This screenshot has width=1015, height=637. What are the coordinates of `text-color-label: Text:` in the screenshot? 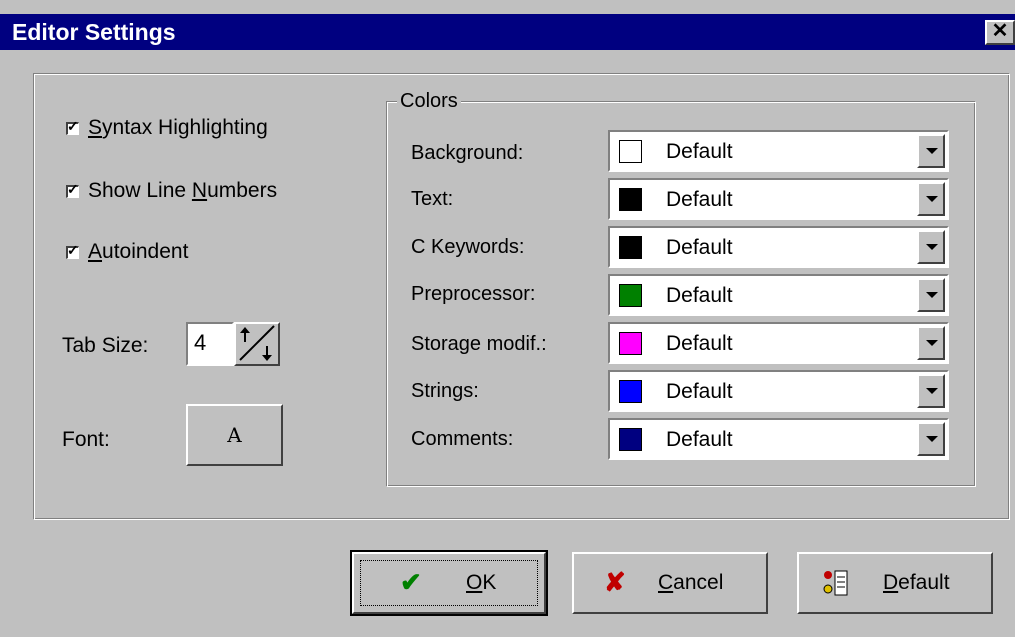 It's located at (432, 199).